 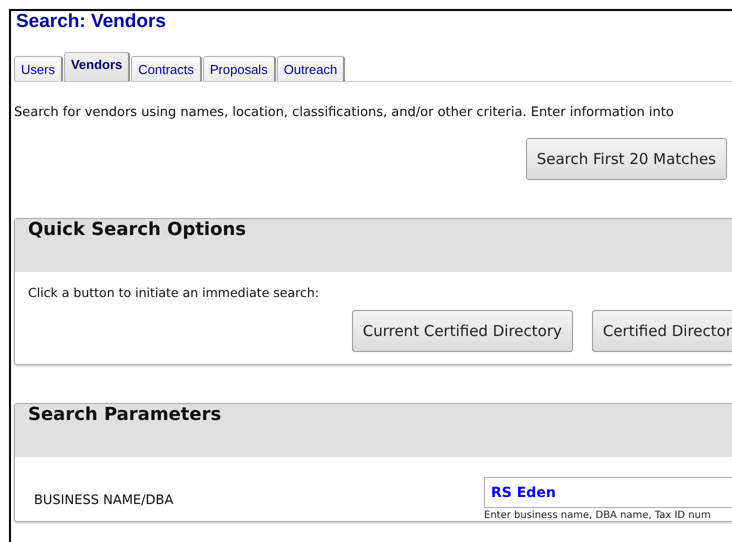 I want to click on panel-title: Quick Search Options, so click(x=373, y=245).